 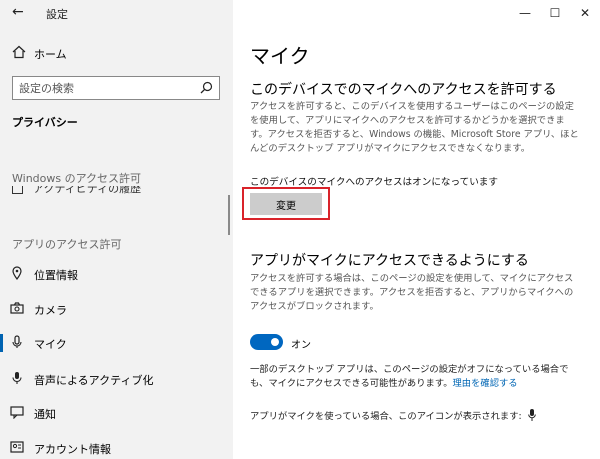 What do you see at coordinates (50, 54) in the screenshot?
I see `nav-home-label: ホーム` at bounding box center [50, 54].